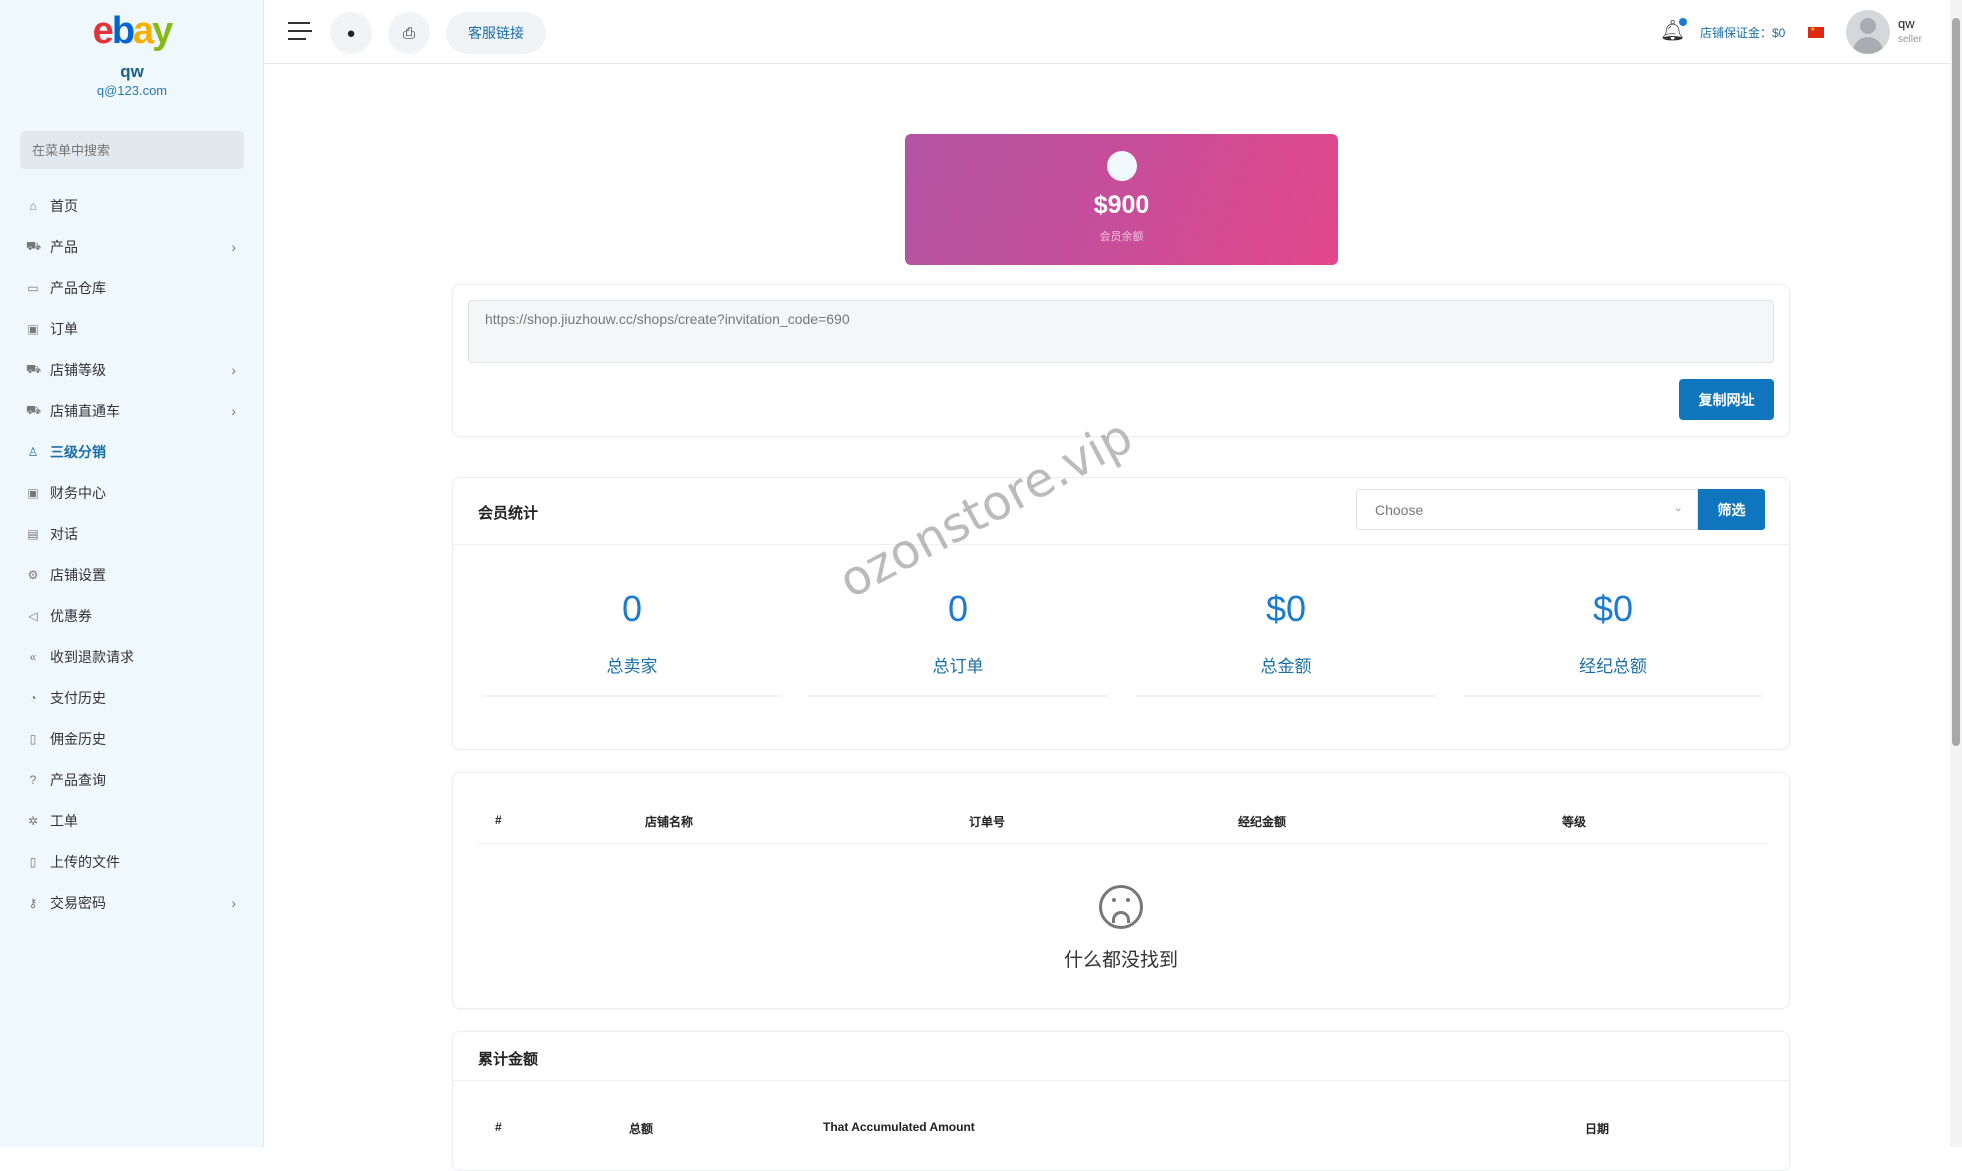 This screenshot has width=1962, height=1171. What do you see at coordinates (85, 861) in the screenshot?
I see `sidebar-item-label: 上传的文件` at bounding box center [85, 861].